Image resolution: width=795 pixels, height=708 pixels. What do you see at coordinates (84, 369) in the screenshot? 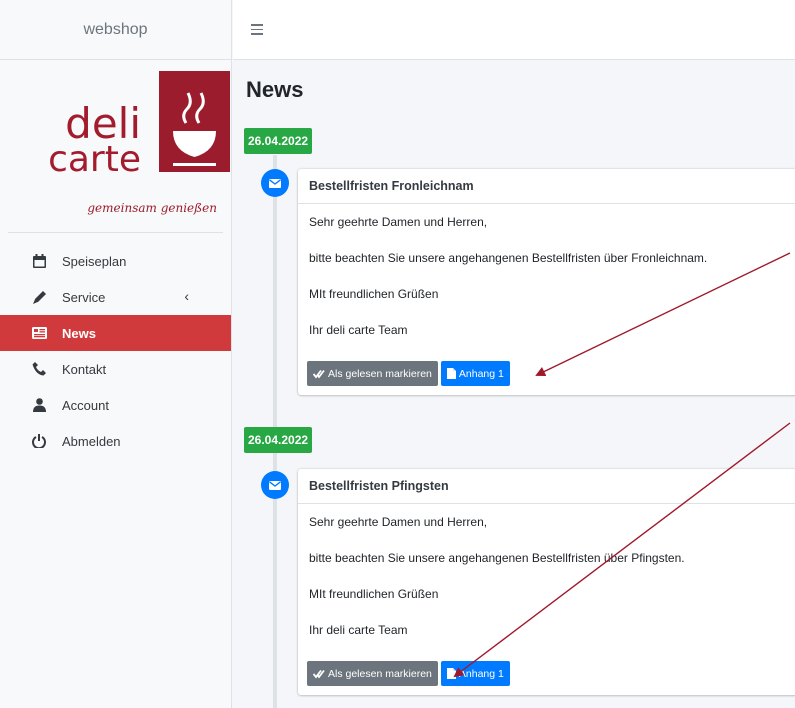
I see `sidebar-item-label: Kontakt` at bounding box center [84, 369].